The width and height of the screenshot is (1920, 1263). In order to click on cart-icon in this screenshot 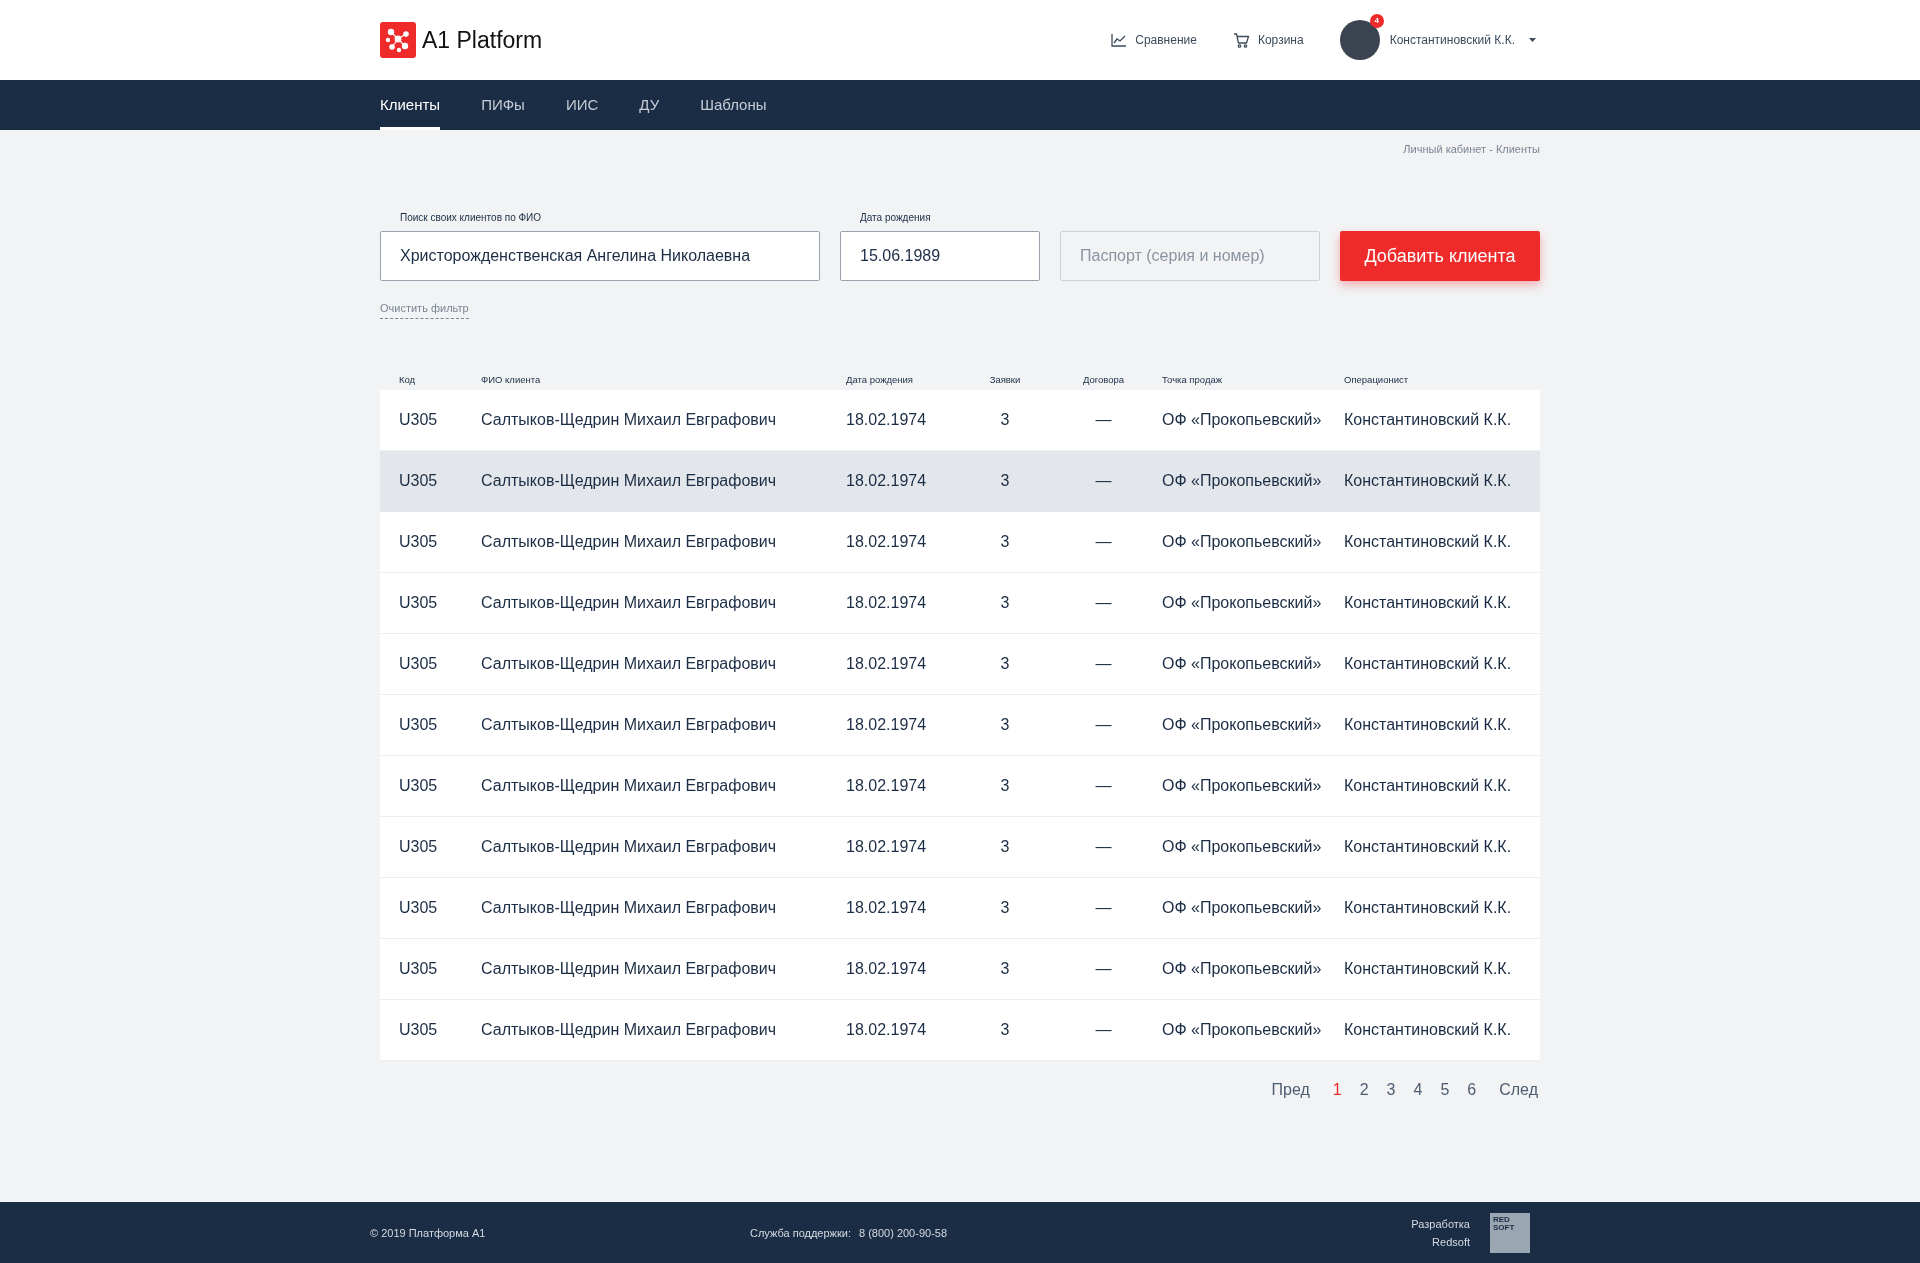, I will do `click(1241, 40)`.